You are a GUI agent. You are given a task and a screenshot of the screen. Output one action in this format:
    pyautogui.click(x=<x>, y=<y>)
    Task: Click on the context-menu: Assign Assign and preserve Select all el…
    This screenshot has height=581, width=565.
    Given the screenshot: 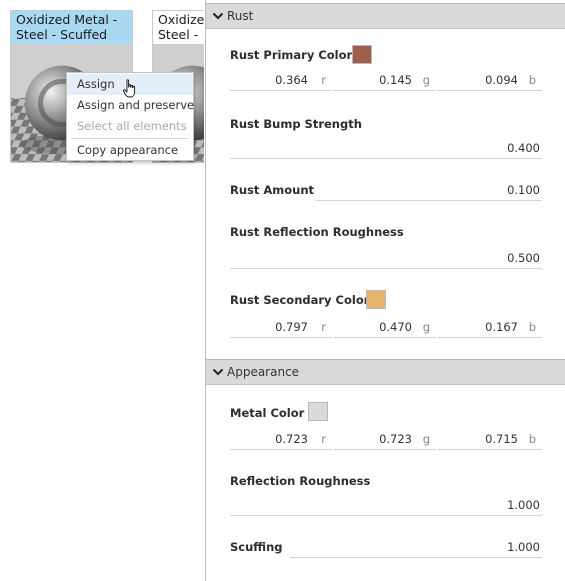 What is the action you would take?
    pyautogui.click(x=130, y=116)
    